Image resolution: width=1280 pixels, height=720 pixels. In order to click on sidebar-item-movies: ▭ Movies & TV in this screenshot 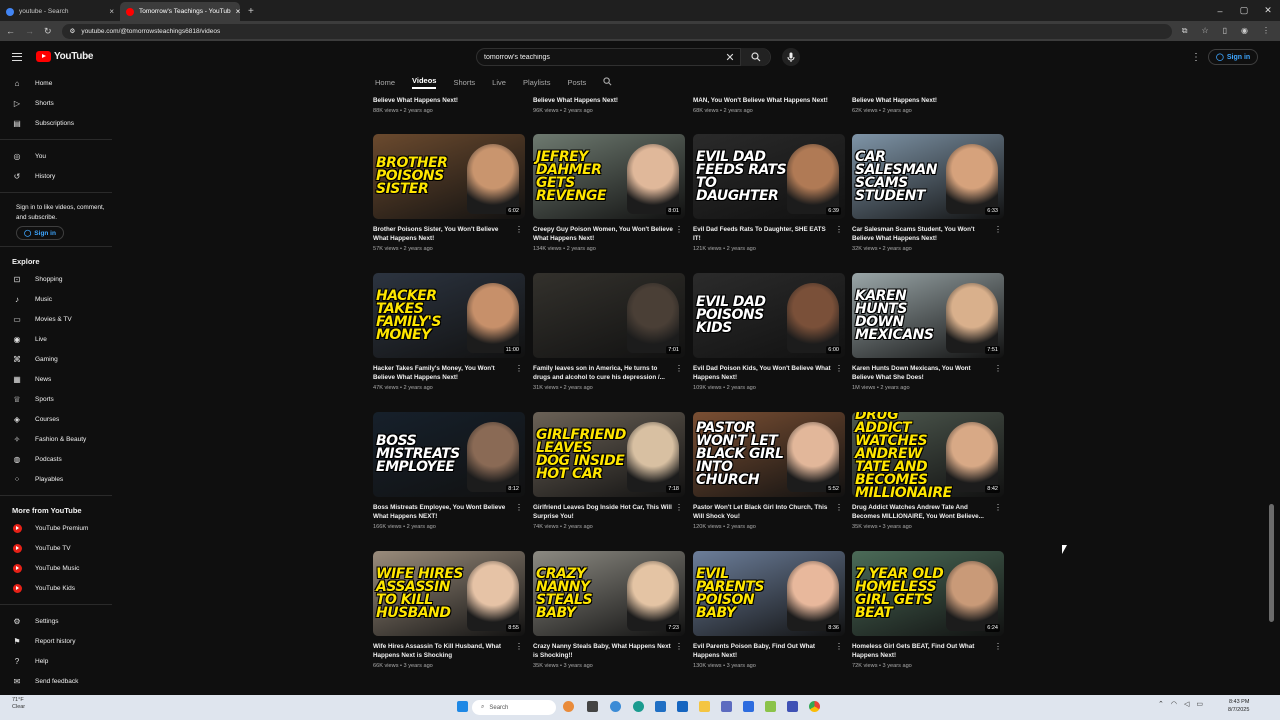, I will do `click(59, 319)`.